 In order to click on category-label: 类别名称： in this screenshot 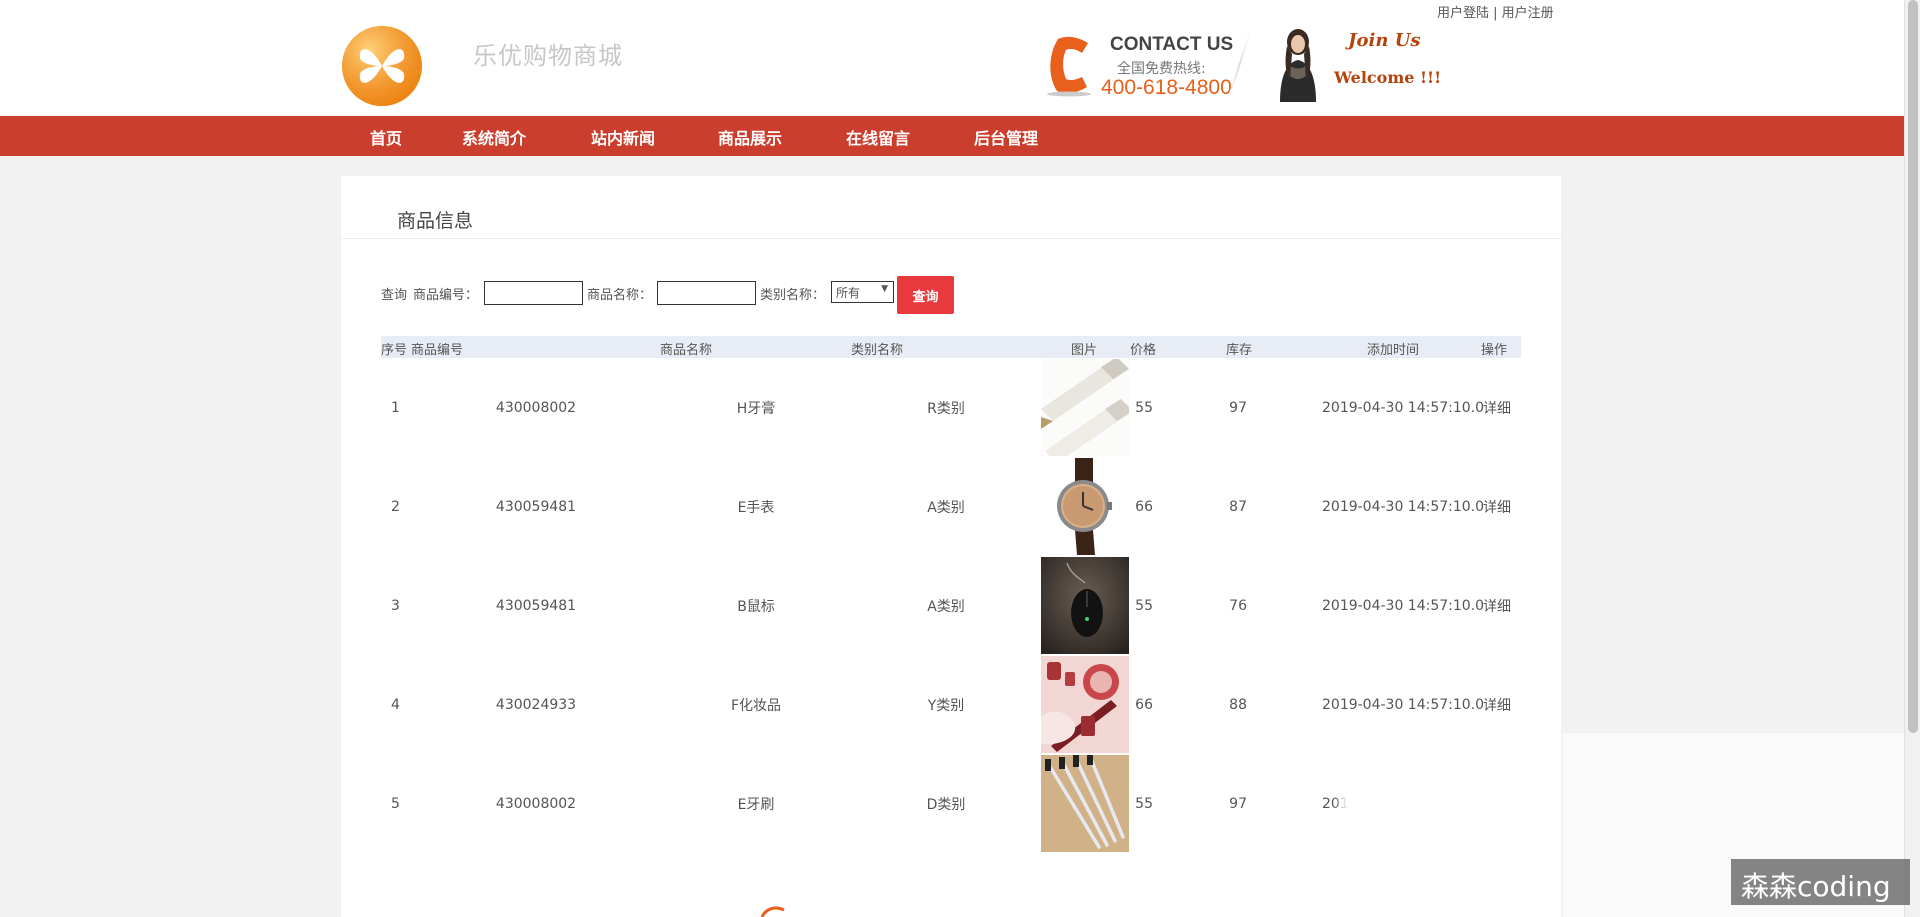, I will do `click(793, 295)`.